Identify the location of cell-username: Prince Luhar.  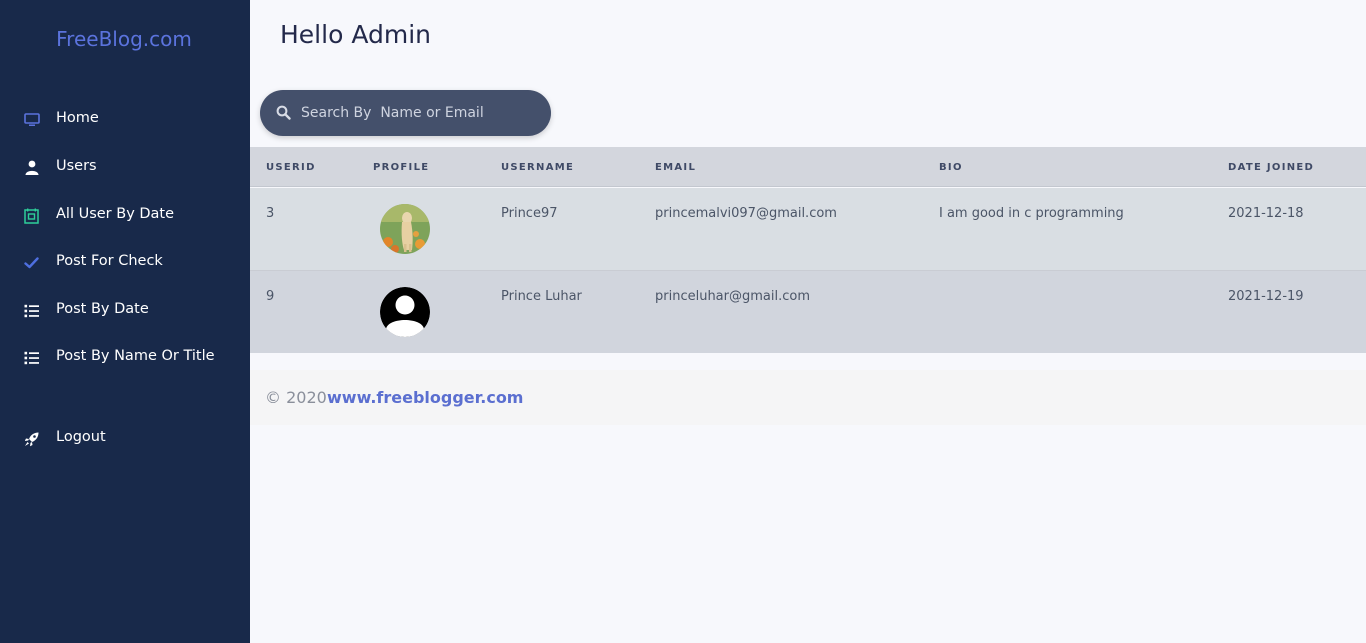
(541, 296).